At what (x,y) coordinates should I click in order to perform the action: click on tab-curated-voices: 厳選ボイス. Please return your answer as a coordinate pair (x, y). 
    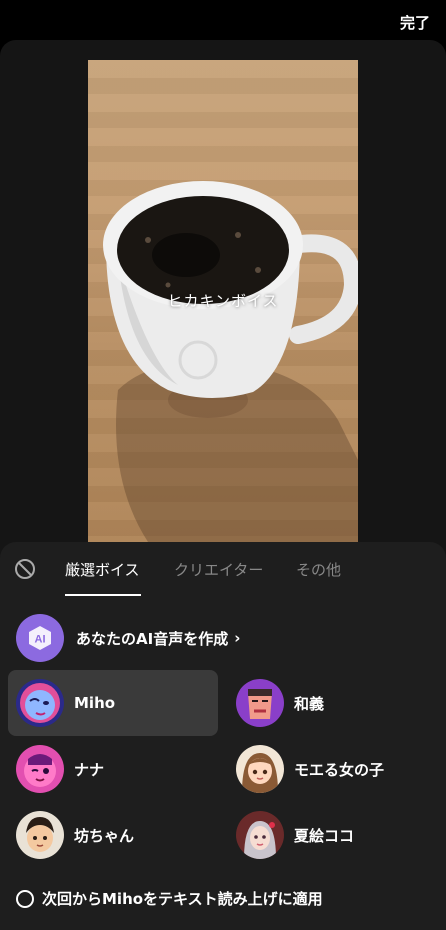
    Looking at the image, I should click on (102, 569).